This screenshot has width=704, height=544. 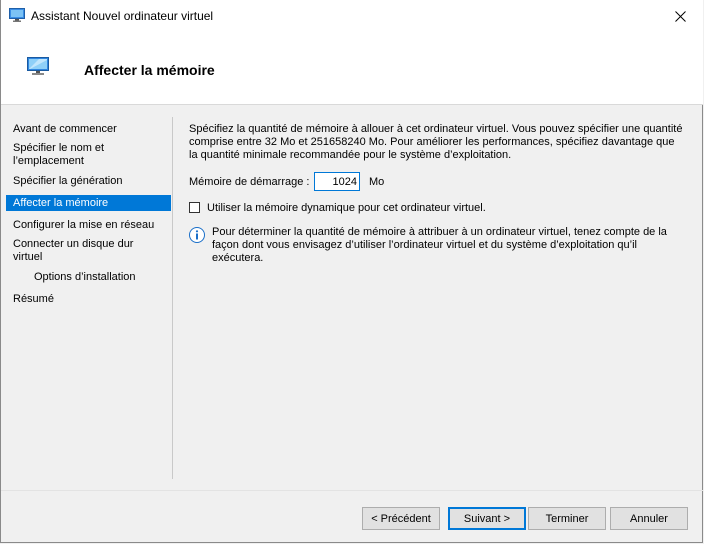 I want to click on nav-item-memory: Affecter la mémoire, so click(x=88, y=203).